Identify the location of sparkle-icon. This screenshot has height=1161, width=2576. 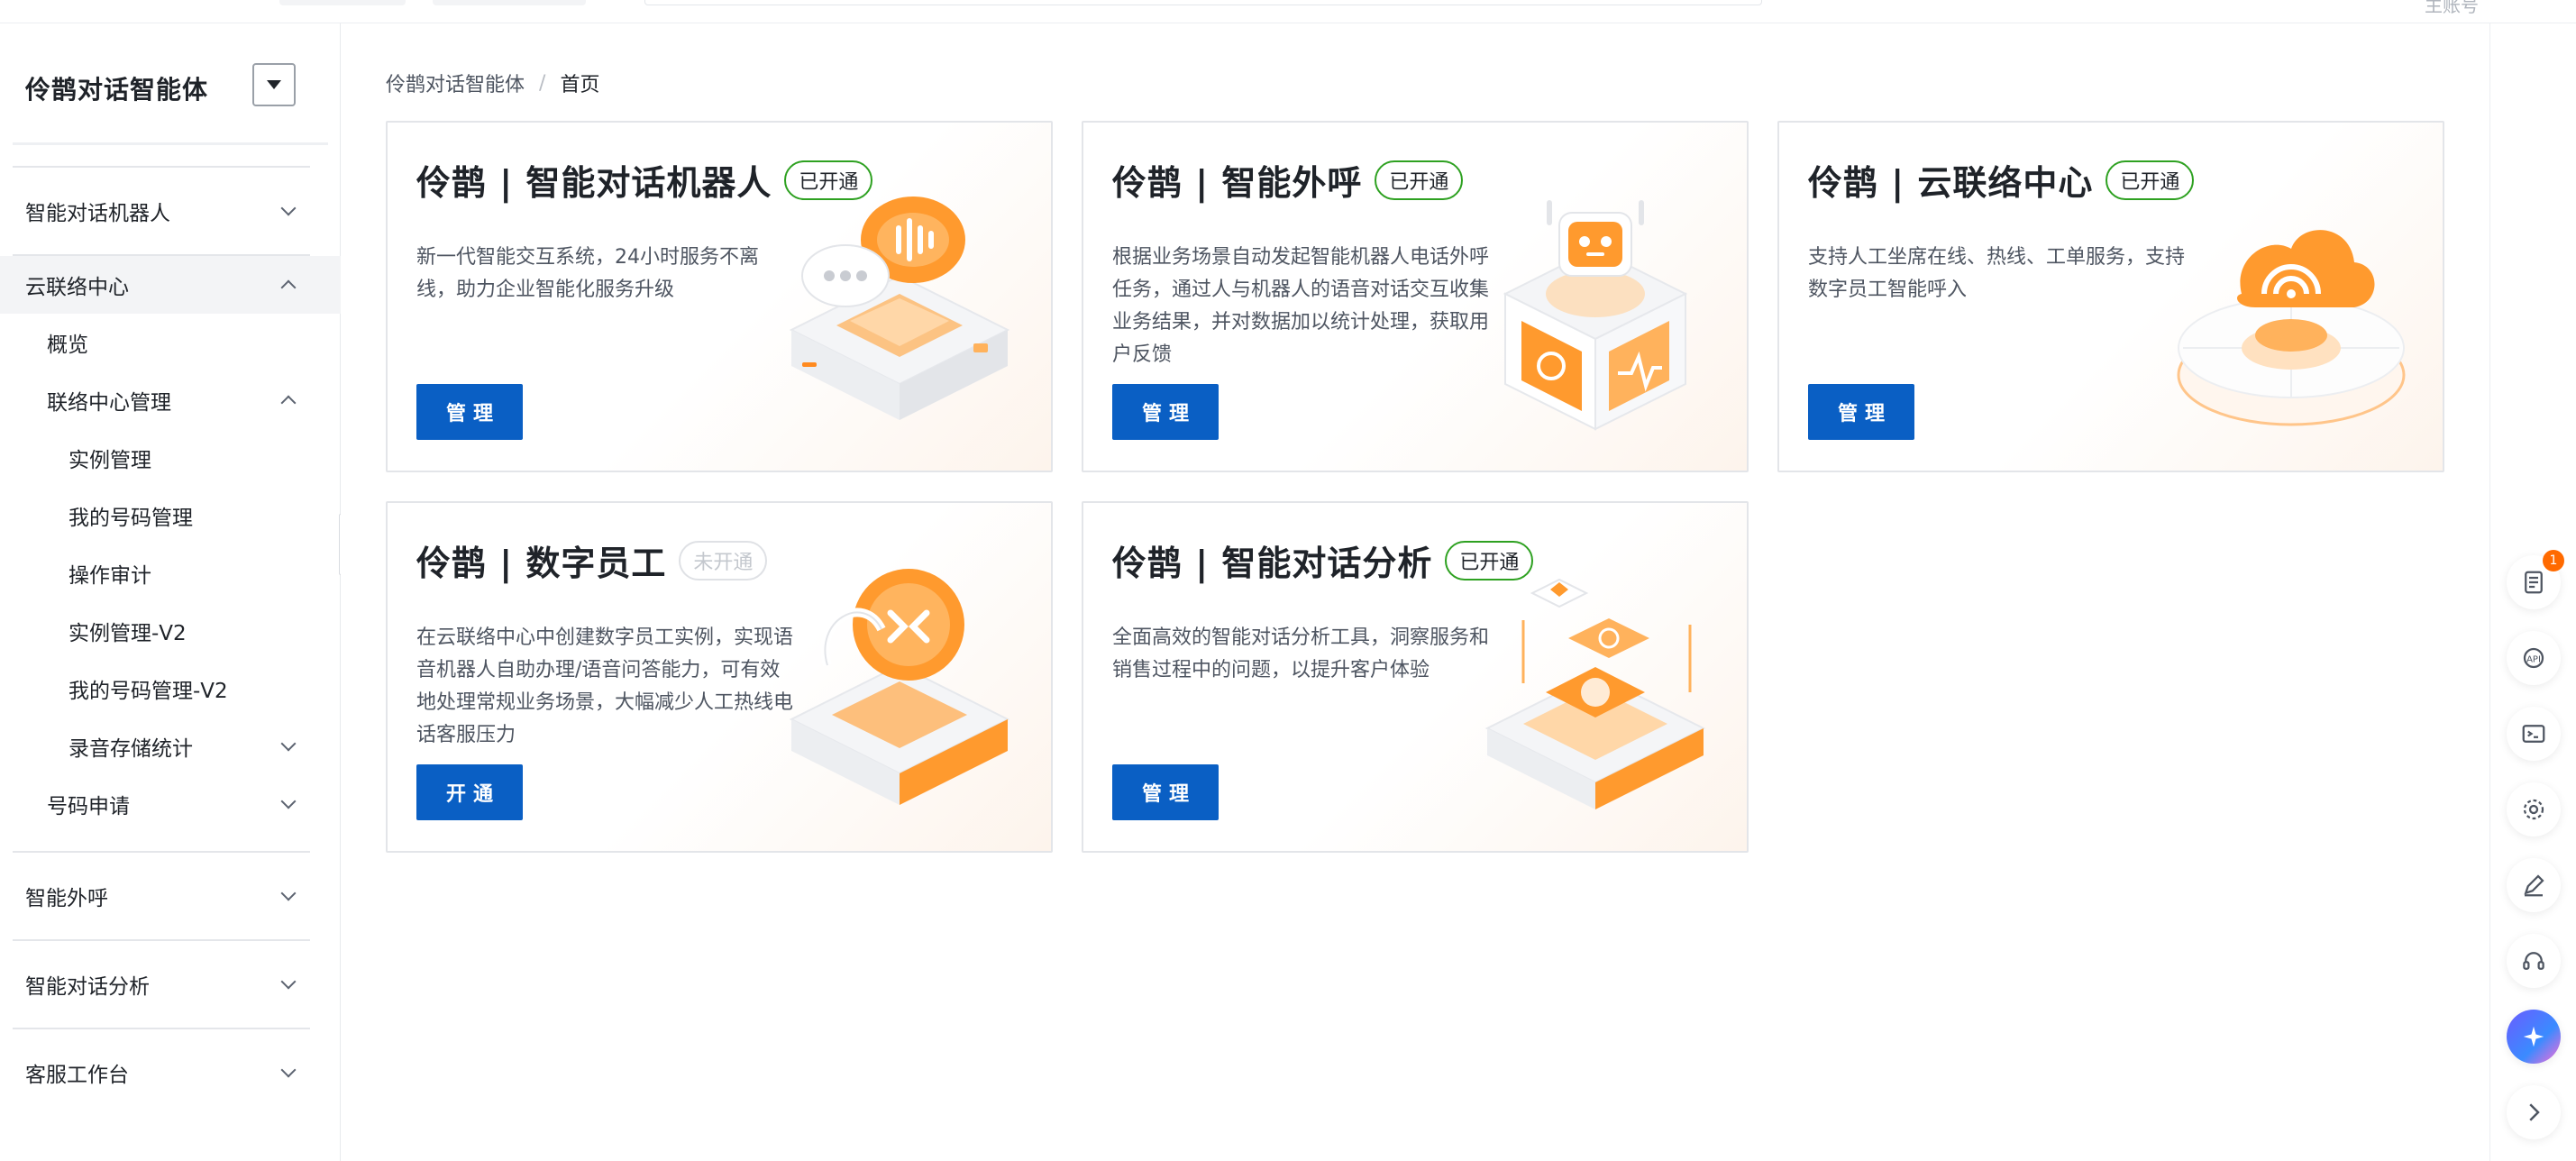
(2533, 1036).